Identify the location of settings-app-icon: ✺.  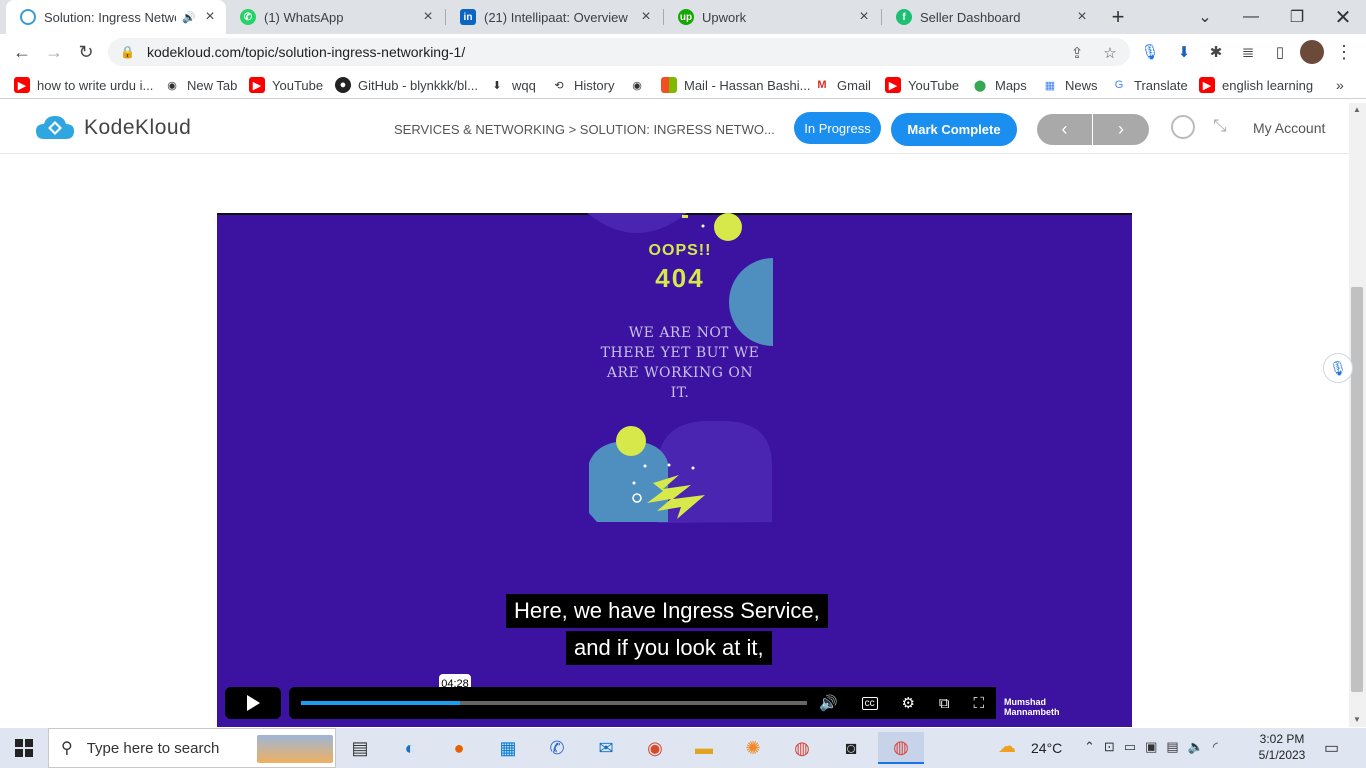
(753, 748).